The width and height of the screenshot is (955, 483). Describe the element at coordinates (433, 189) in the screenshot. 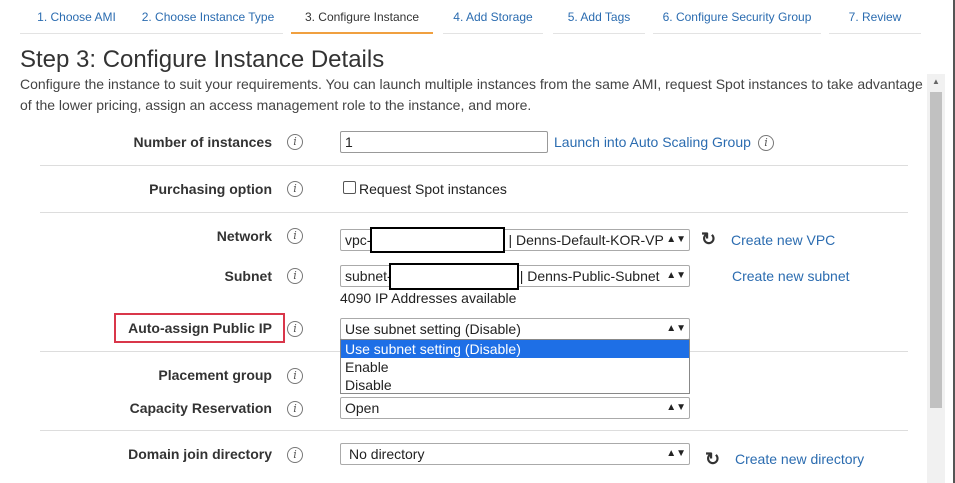

I see `spot-instances-label: Request Spot instances` at that location.